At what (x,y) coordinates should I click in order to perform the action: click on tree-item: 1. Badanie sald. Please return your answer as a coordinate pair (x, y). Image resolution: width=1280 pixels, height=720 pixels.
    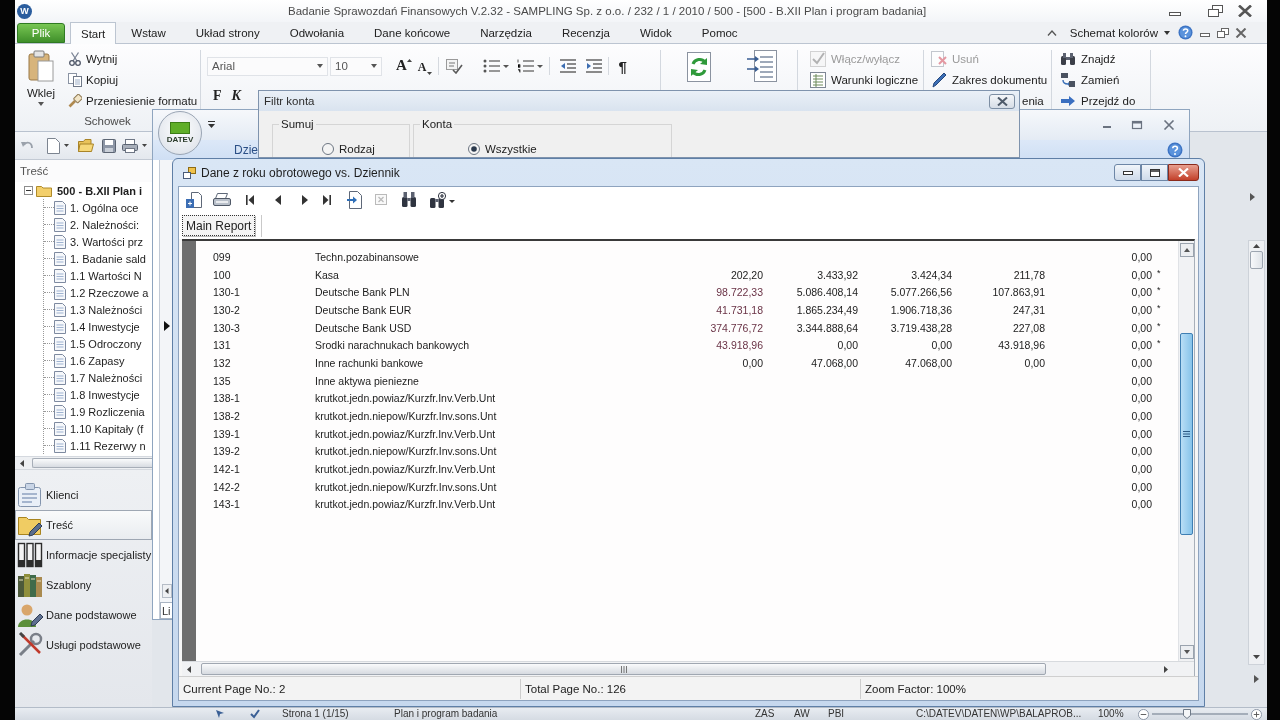
    Looking at the image, I should click on (108, 258).